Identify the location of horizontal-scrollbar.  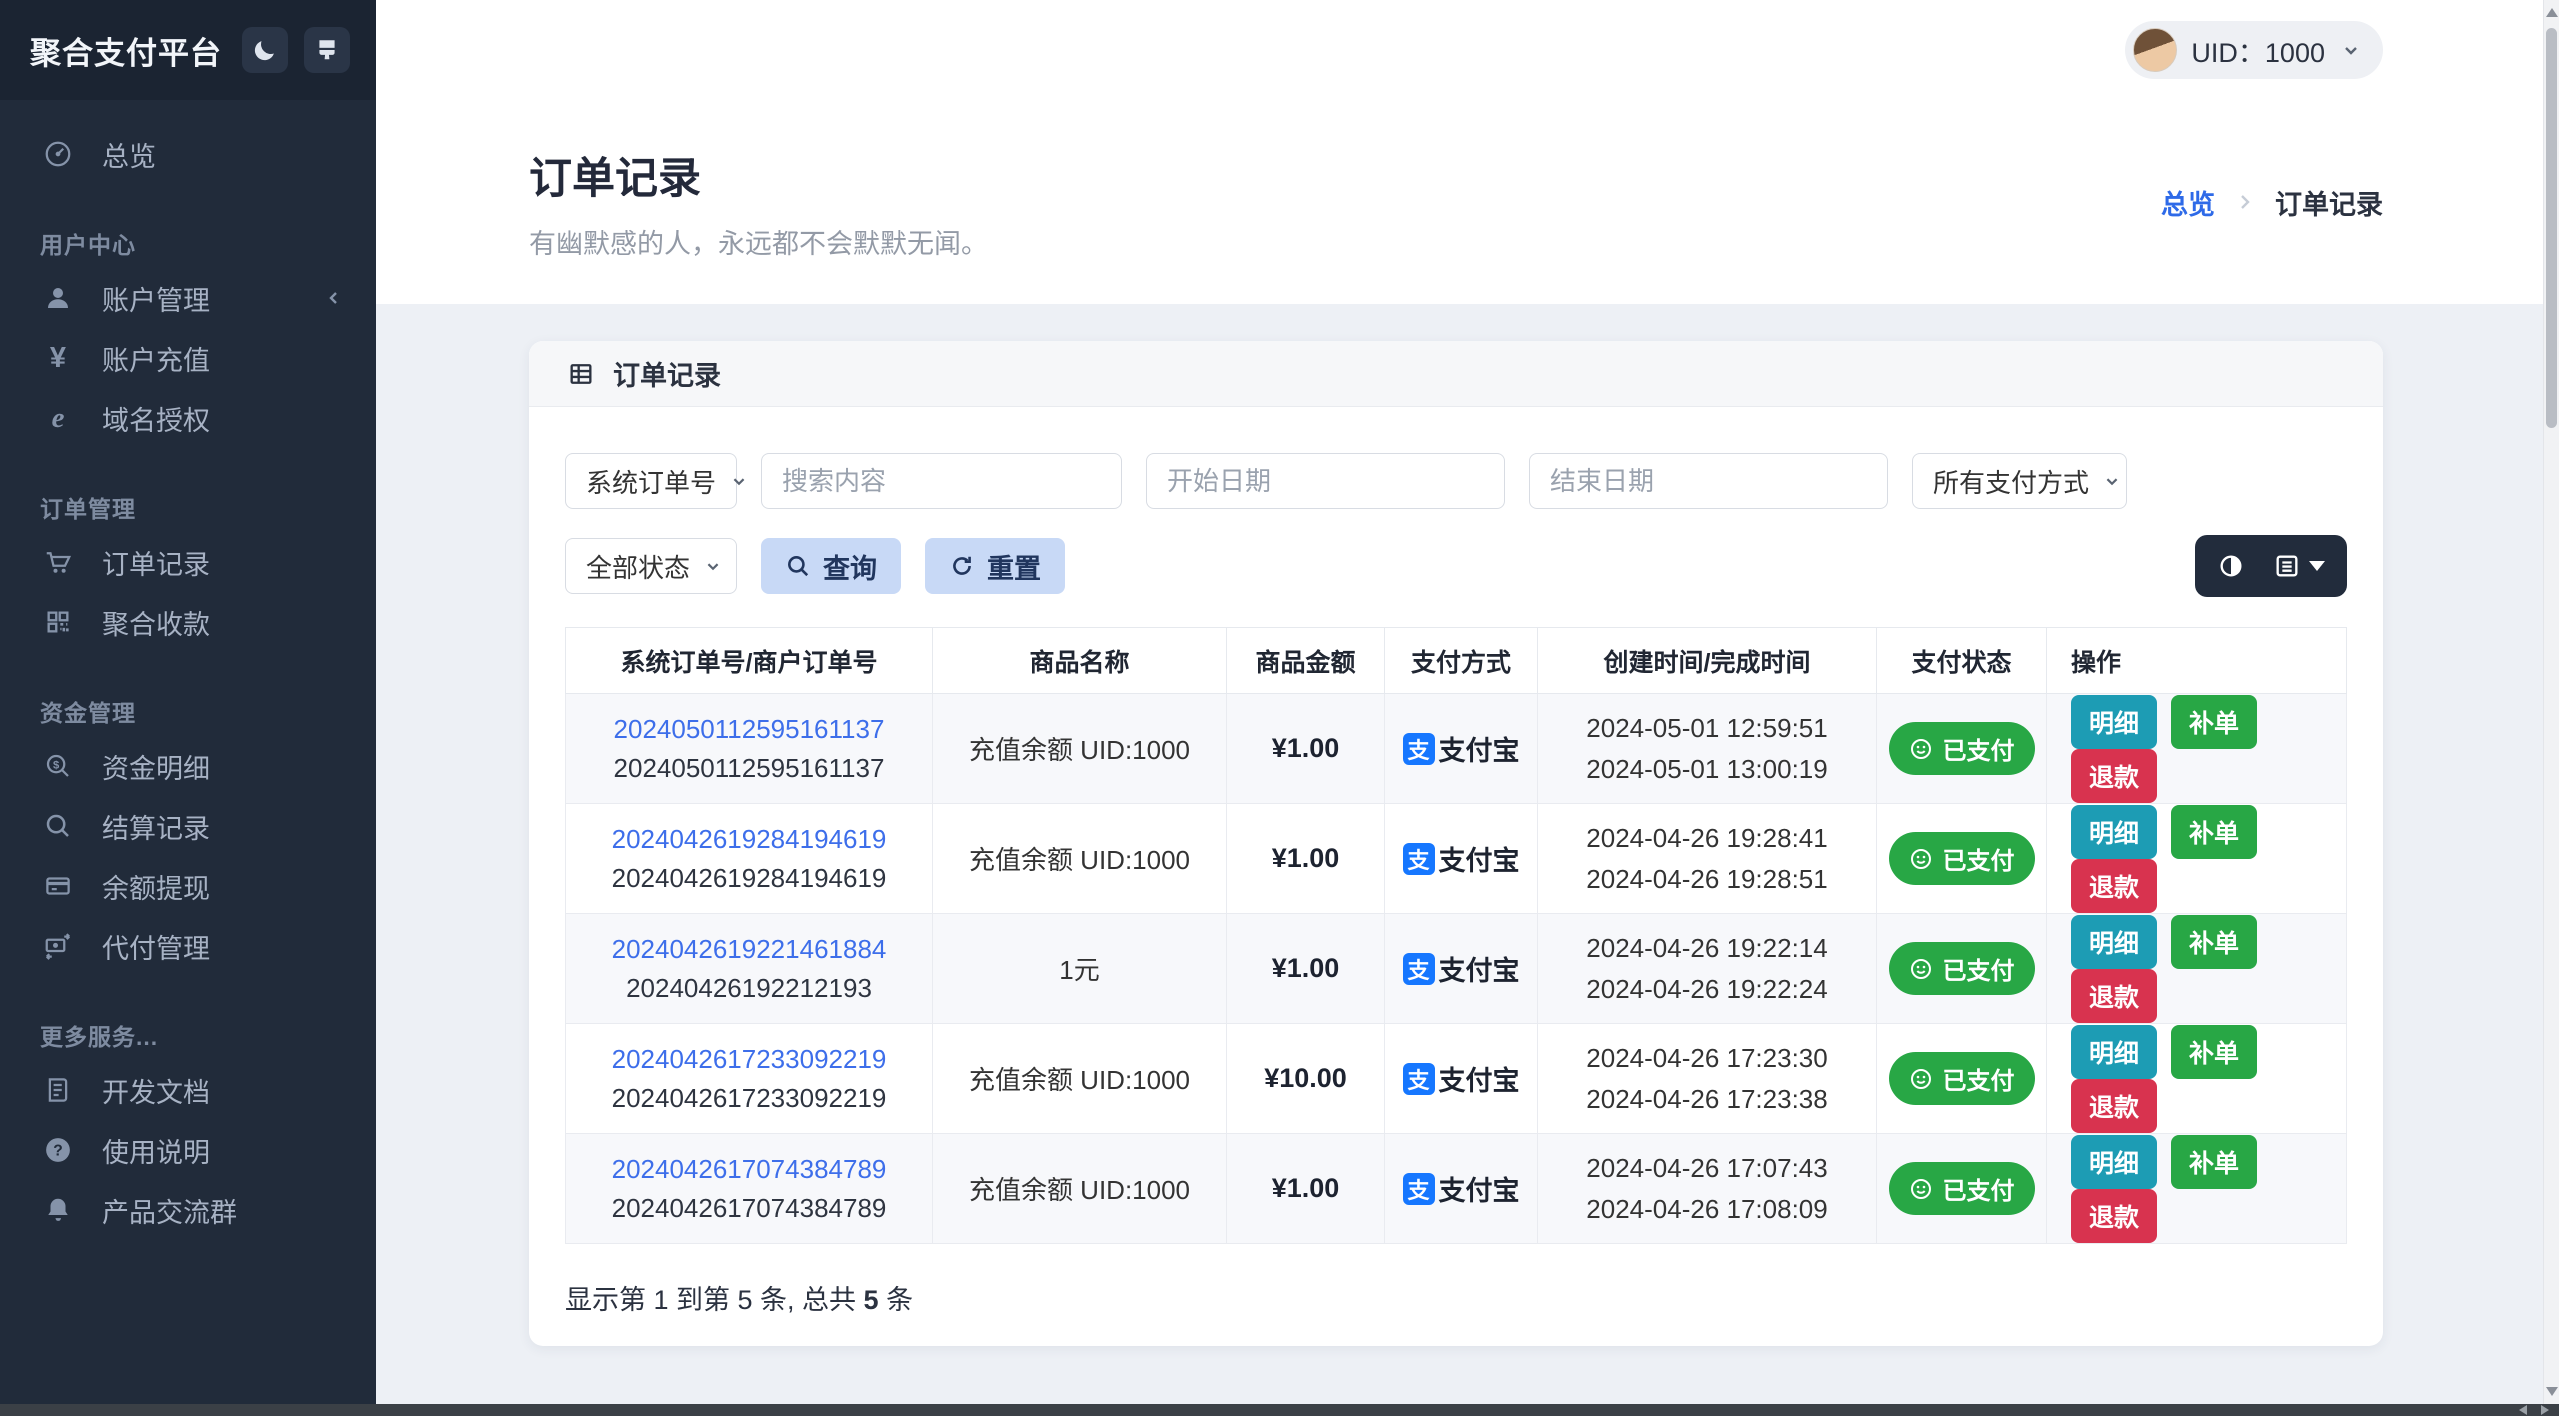
(1279, 1410).